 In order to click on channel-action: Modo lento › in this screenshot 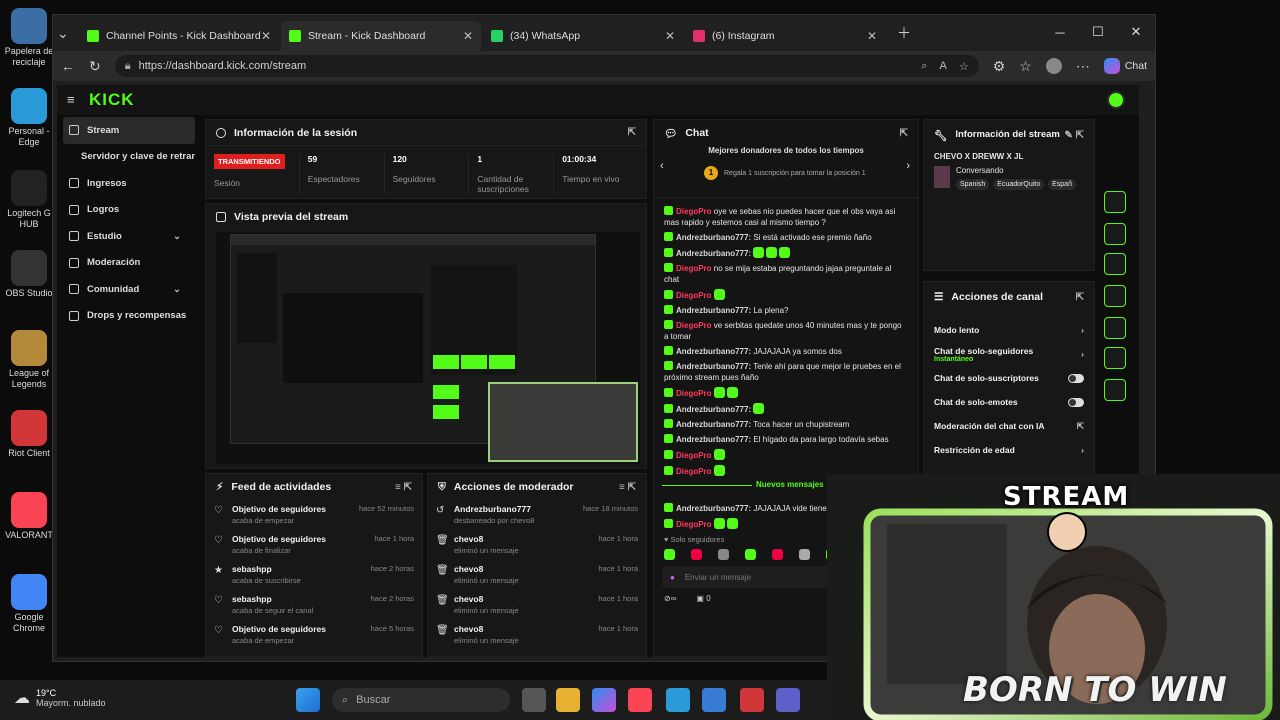, I will do `click(1009, 330)`.